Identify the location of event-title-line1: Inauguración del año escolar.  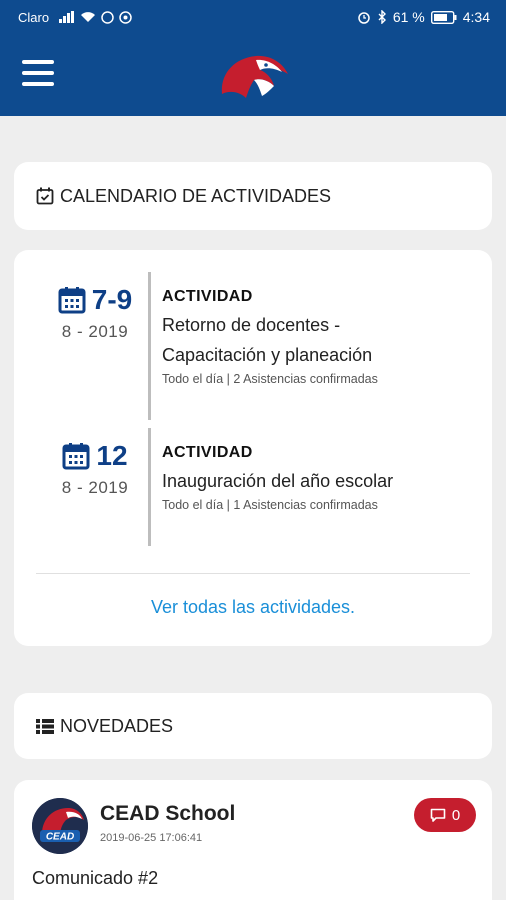
(278, 481).